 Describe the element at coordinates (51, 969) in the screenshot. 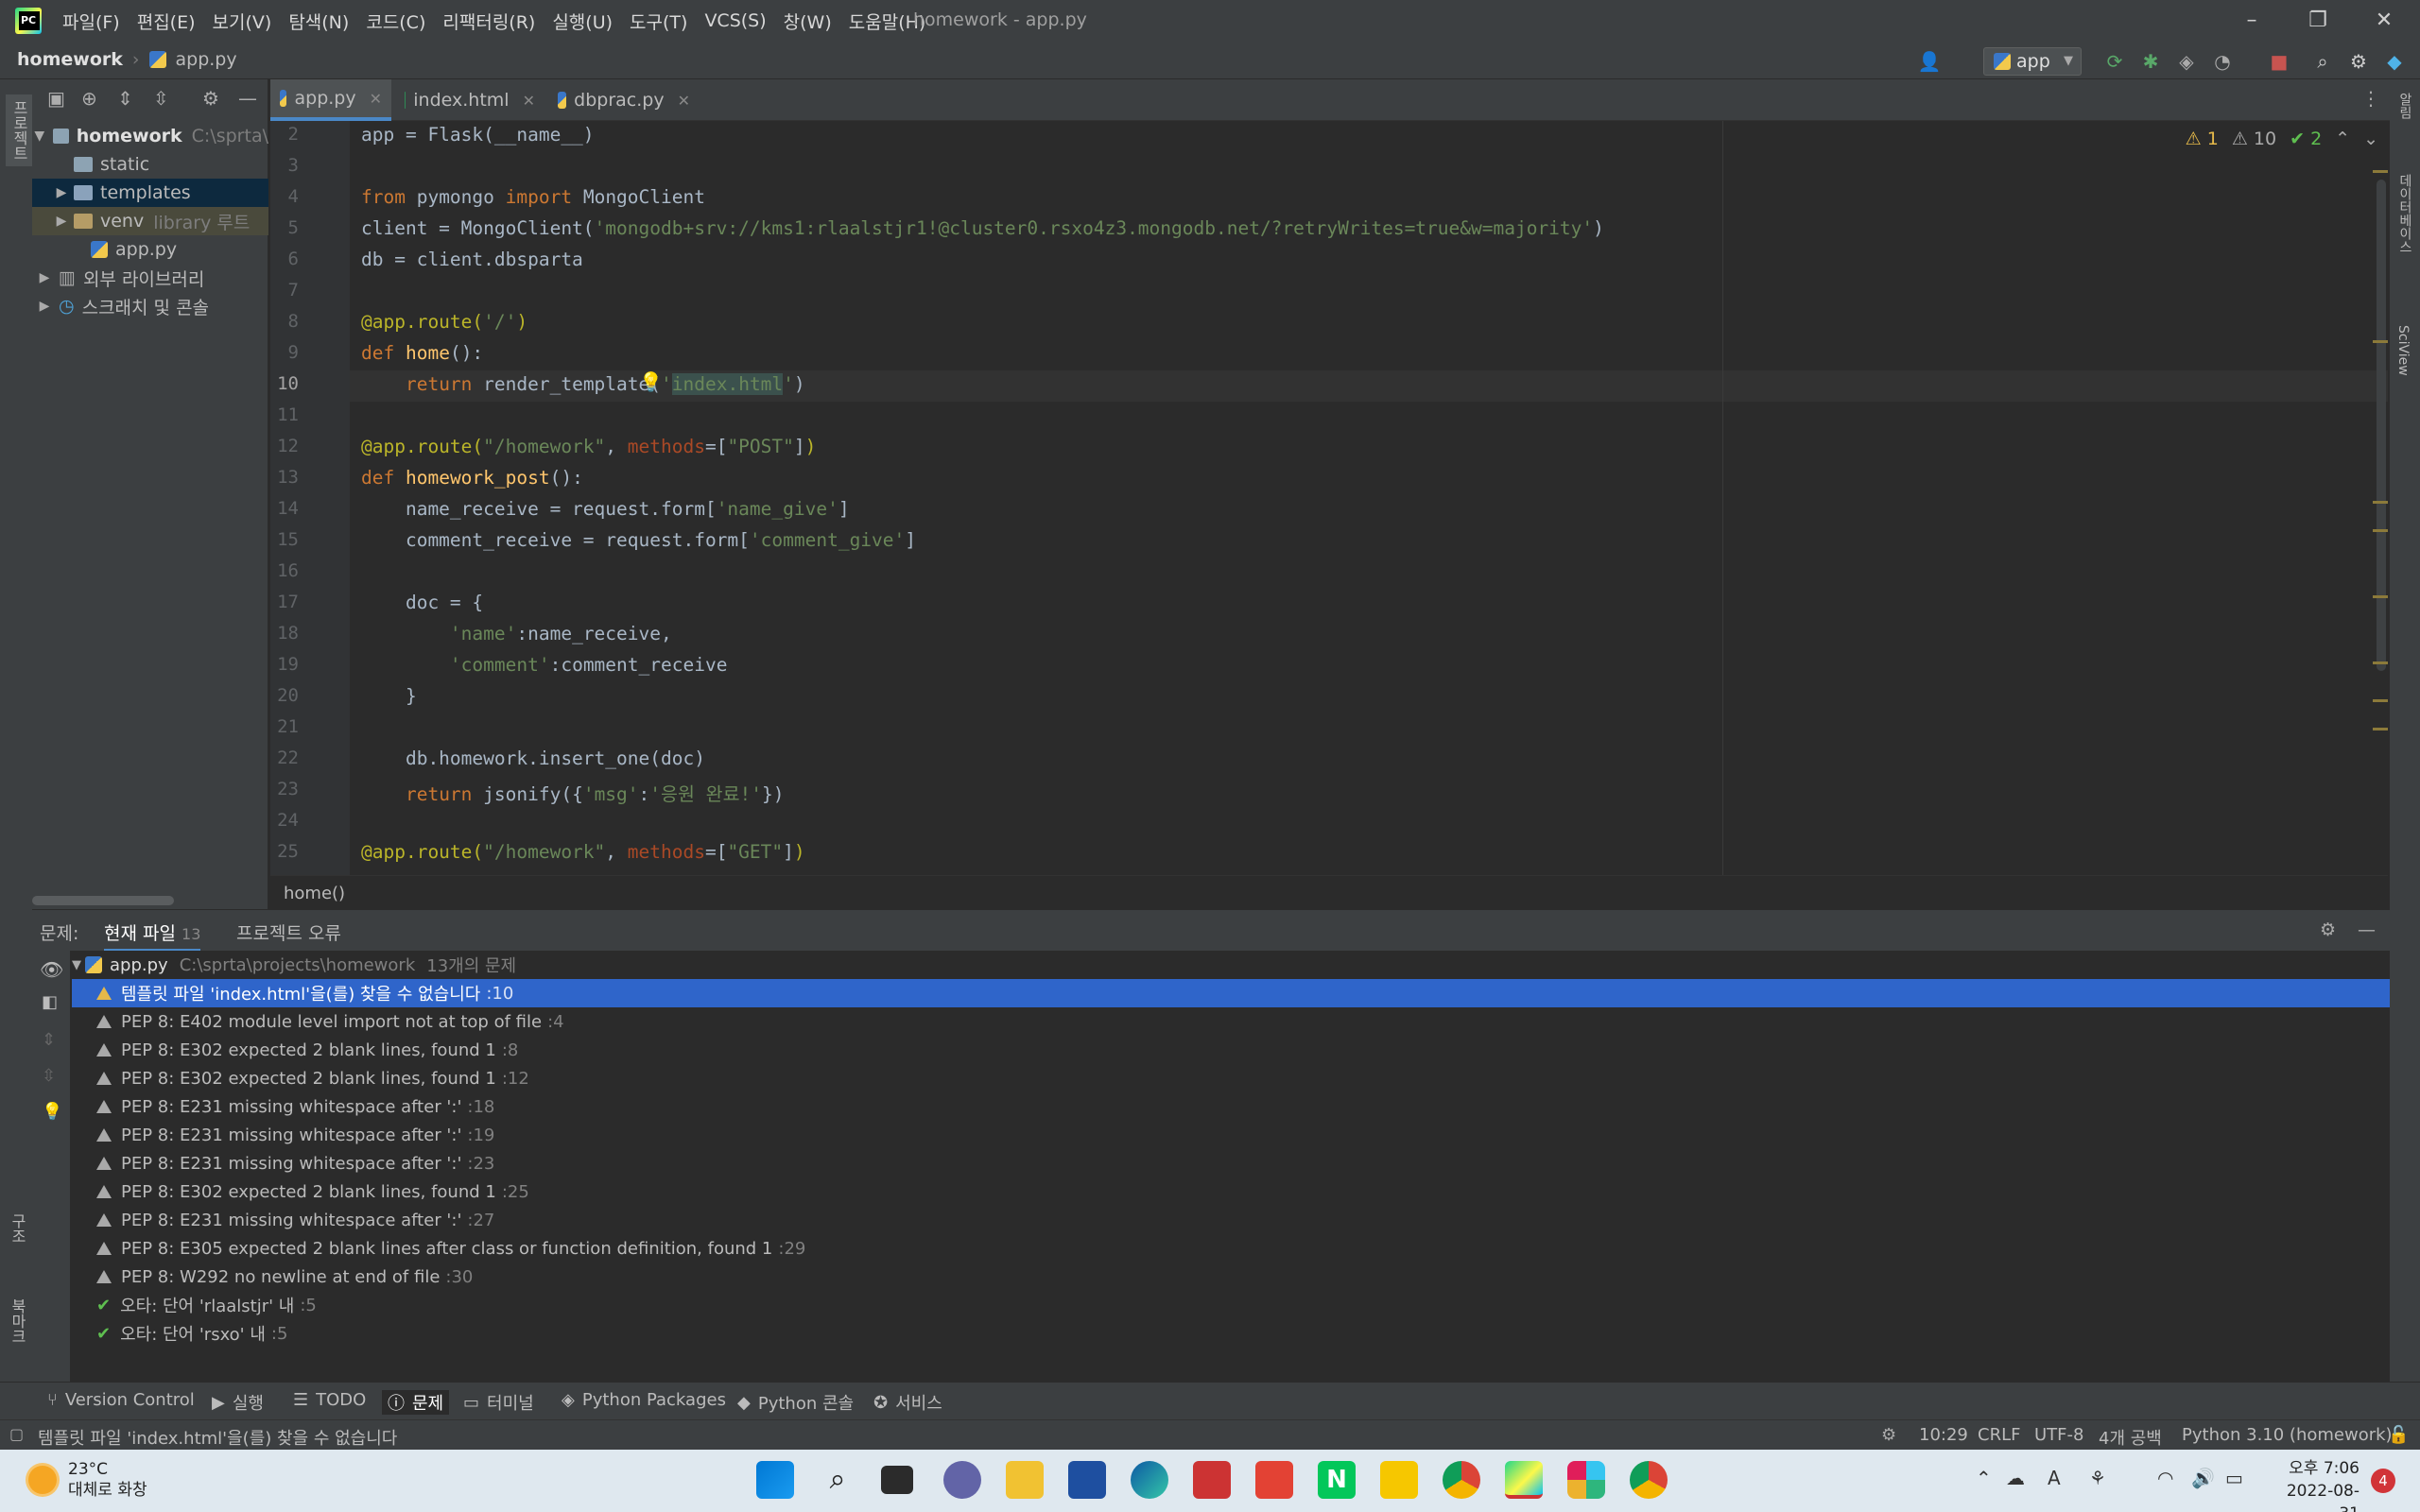

I see `eye-icon: 👁` at that location.